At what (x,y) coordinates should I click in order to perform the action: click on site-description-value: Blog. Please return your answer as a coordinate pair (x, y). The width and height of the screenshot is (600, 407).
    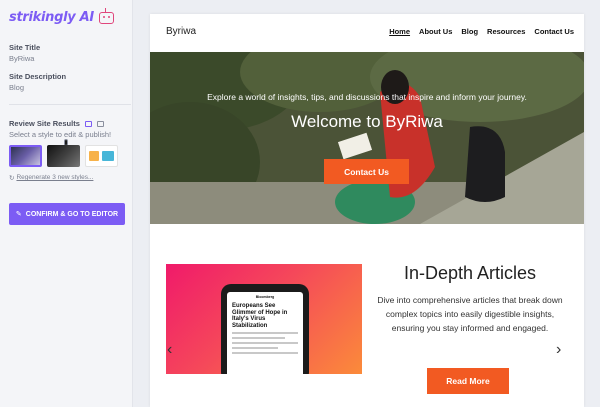
    Looking at the image, I should click on (16, 87).